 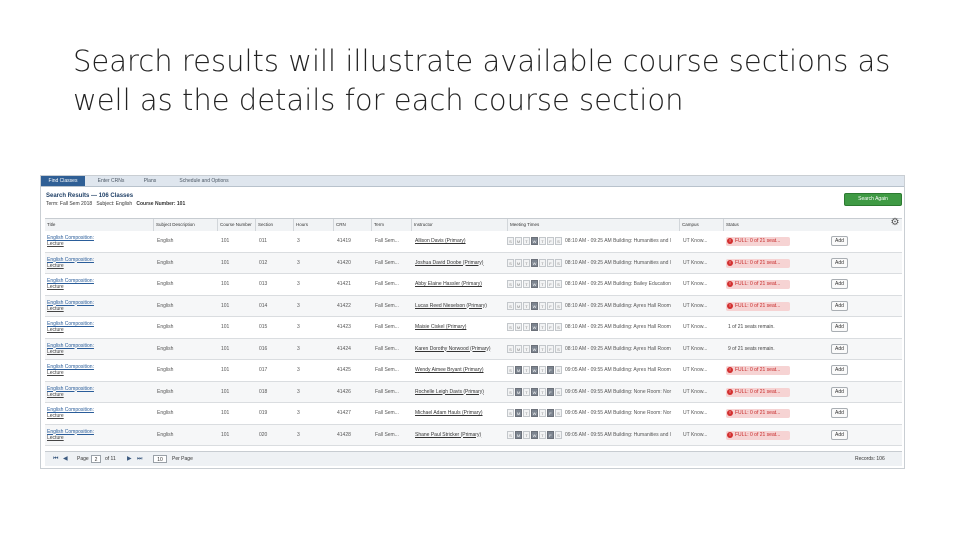 I want to click on column-crn: CRN, so click(x=352, y=225).